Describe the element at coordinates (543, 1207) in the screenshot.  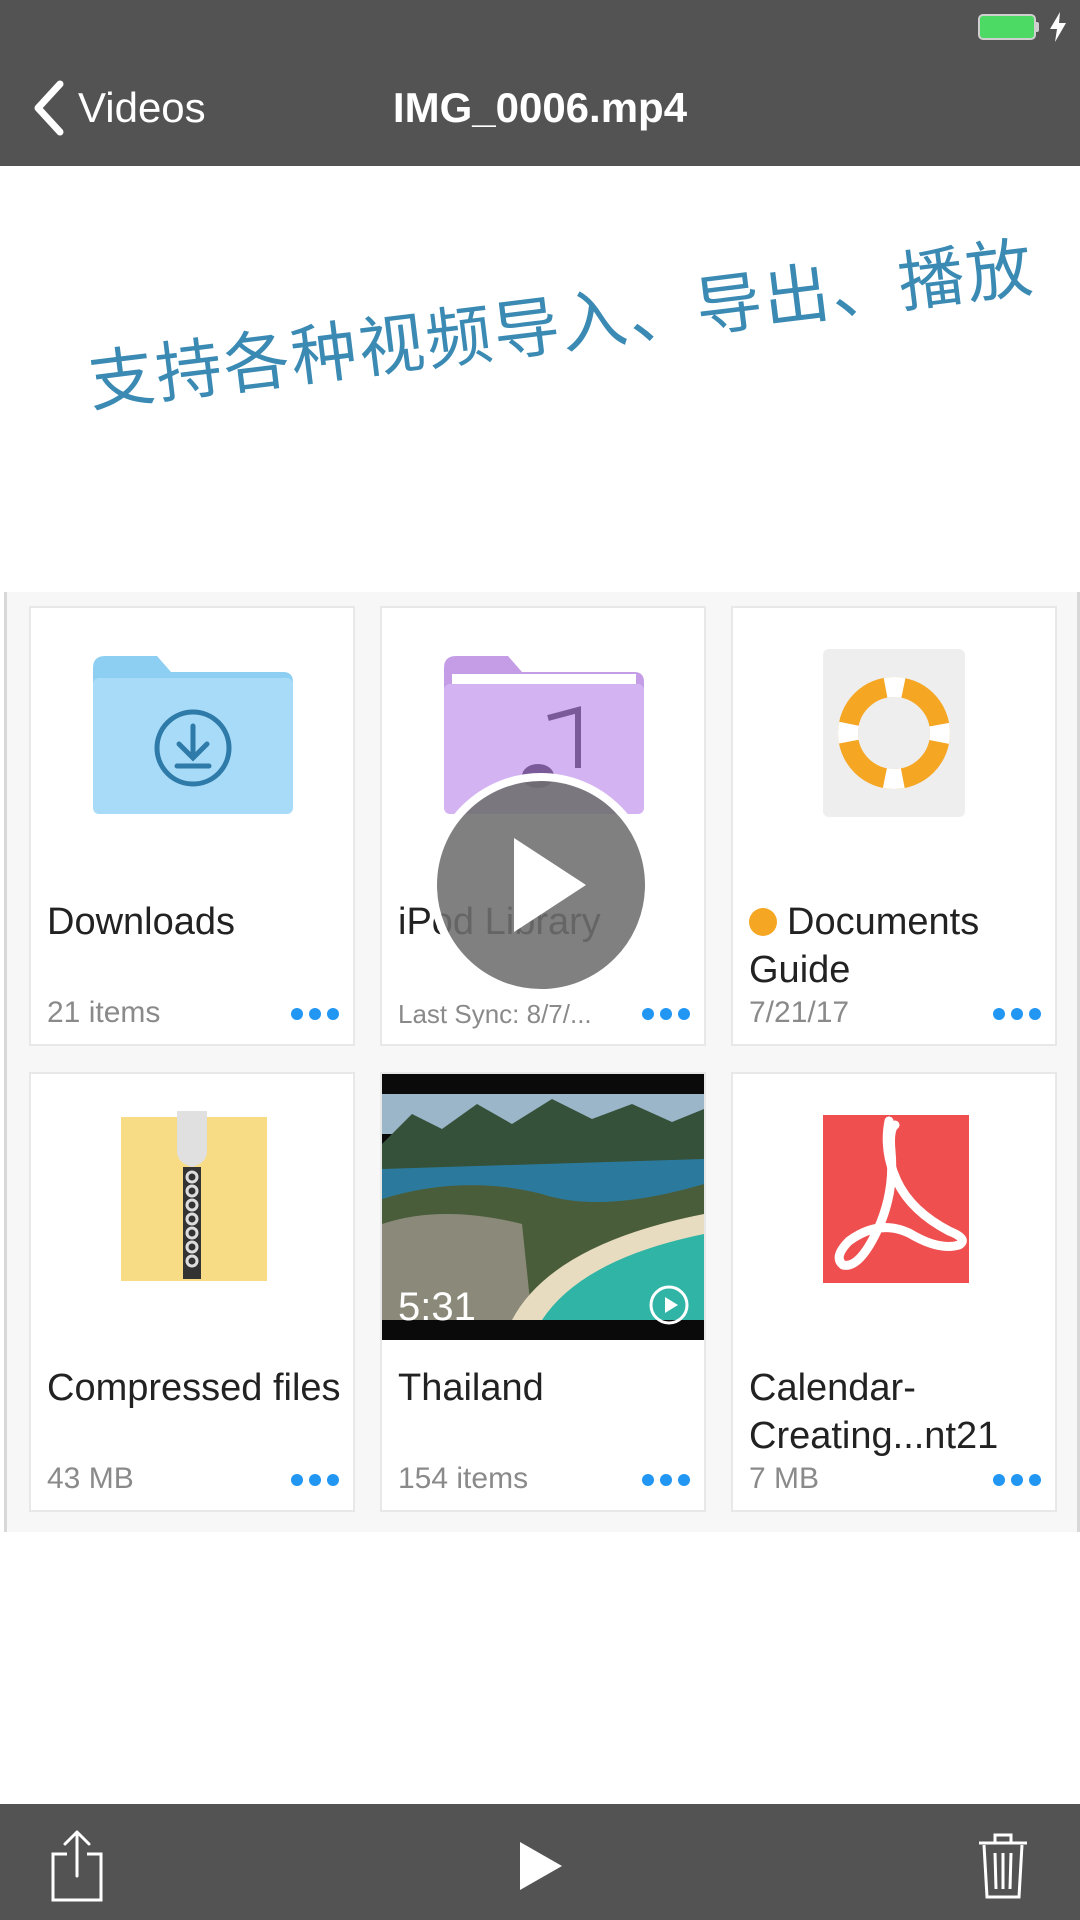
I see `video-thumbnail: 5:31` at that location.